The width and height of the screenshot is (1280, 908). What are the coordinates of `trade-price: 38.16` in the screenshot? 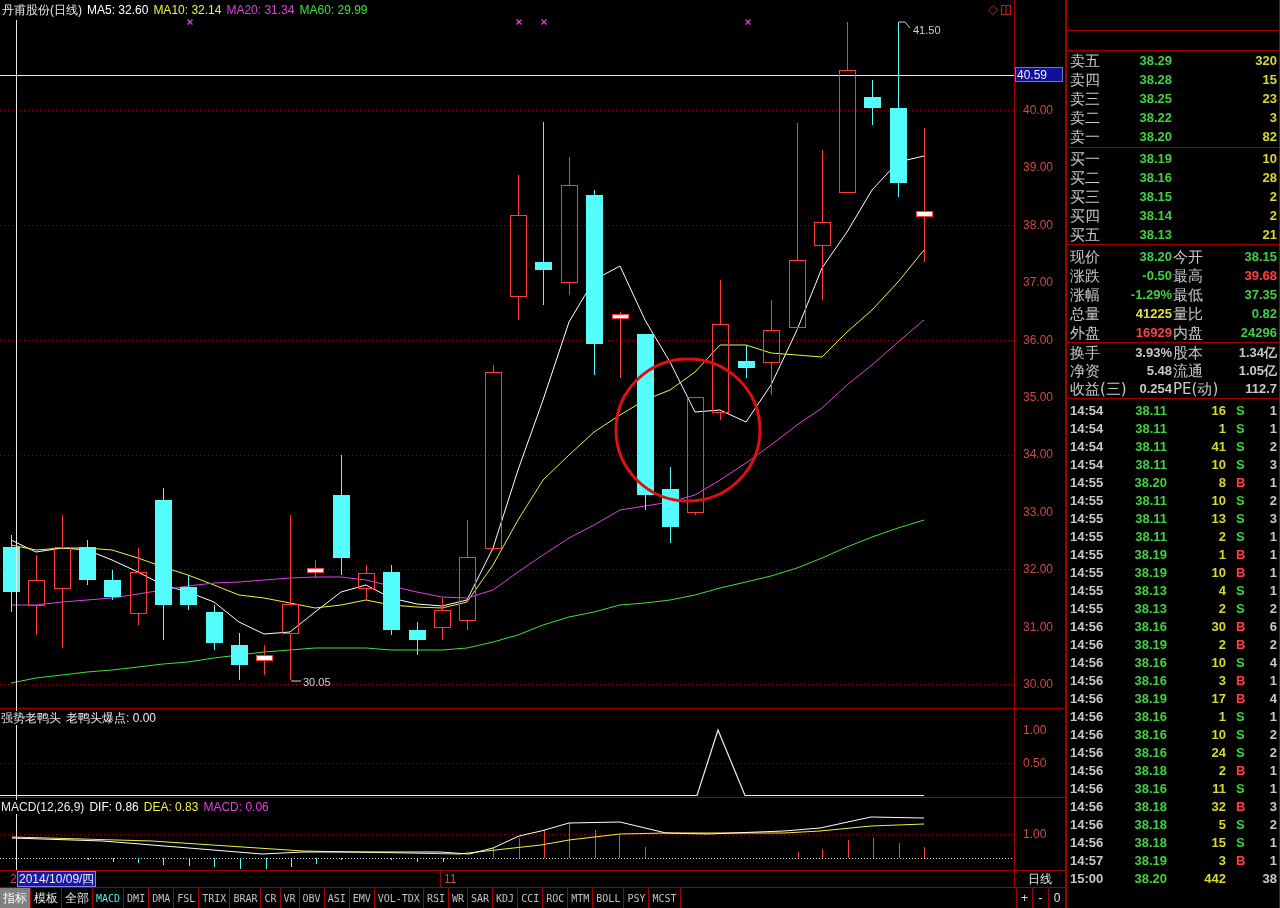 It's located at (1150, 753).